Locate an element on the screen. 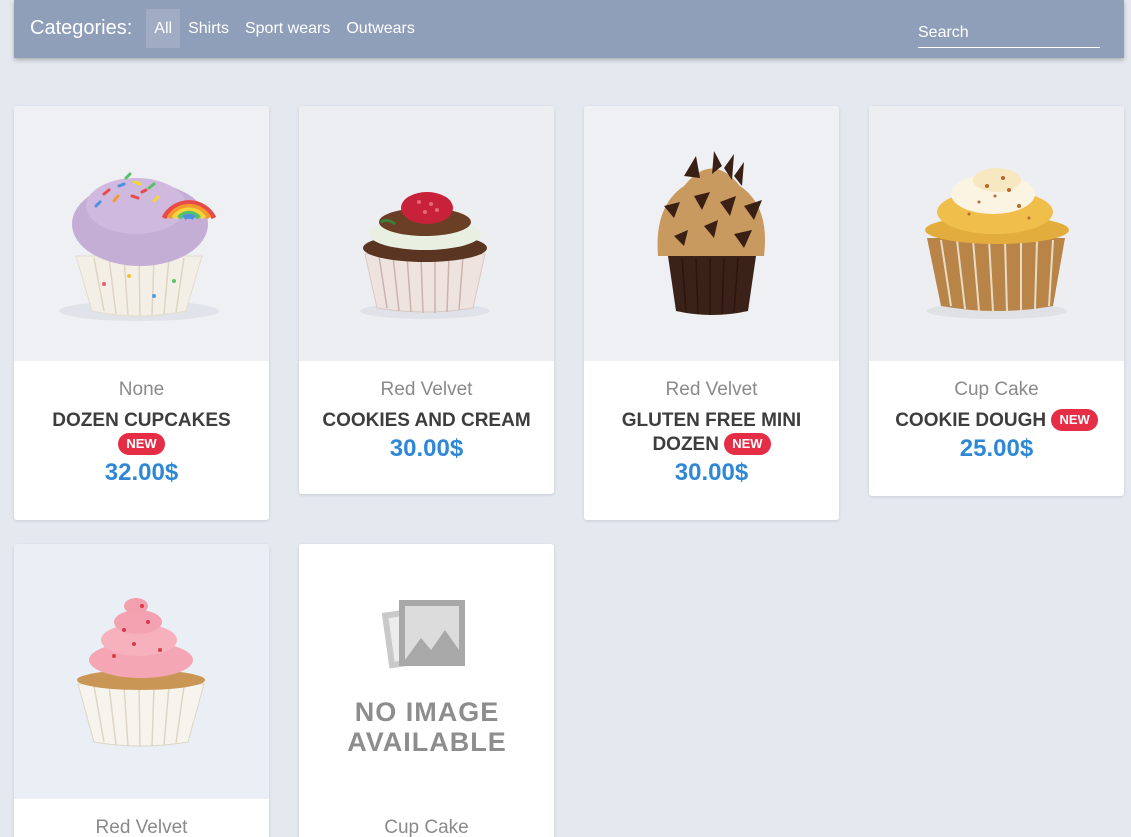 The width and height of the screenshot is (1131, 837). product-name: COOKIES AND CREAM is located at coordinates (426, 421).